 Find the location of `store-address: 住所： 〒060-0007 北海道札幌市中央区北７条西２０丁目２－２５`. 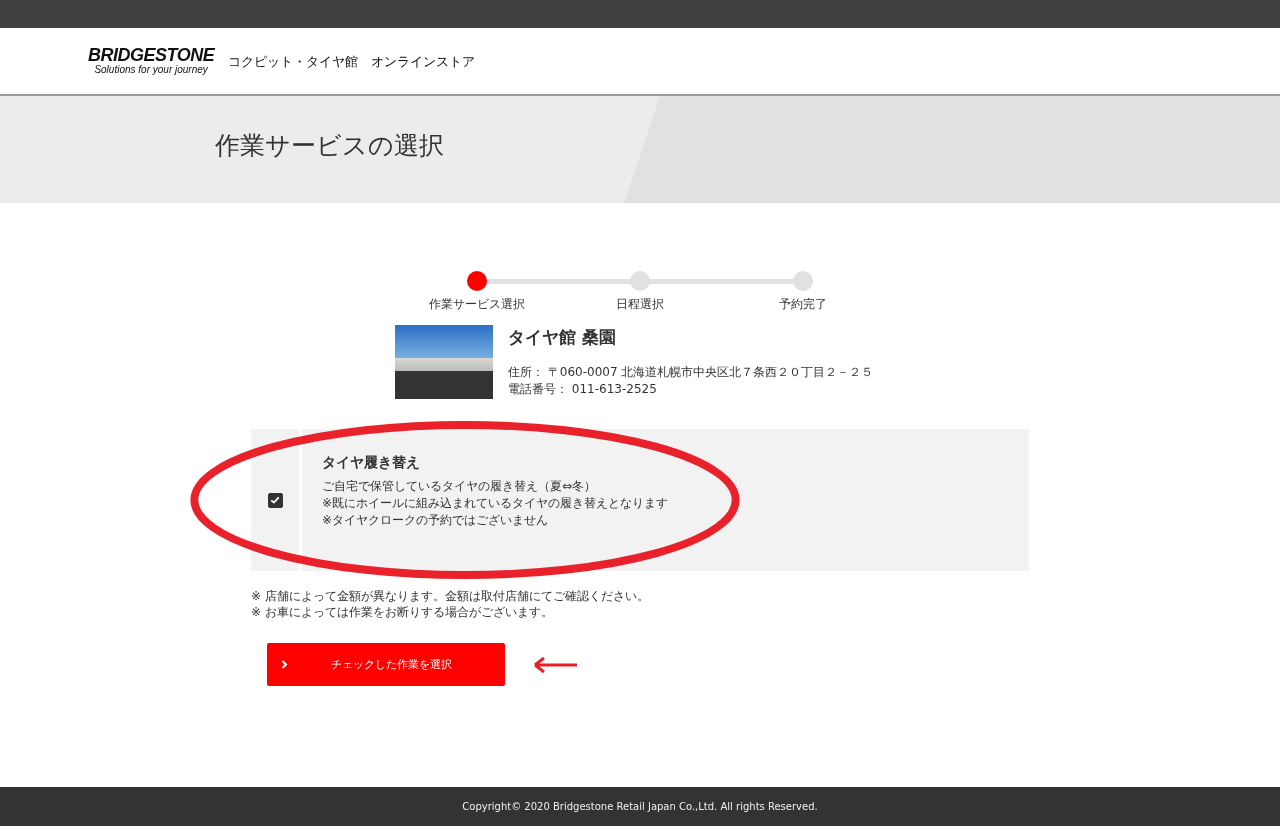

store-address: 住所： 〒060-0007 北海道札幌市中央区北７条西２０丁目２－２５ is located at coordinates (691, 372).